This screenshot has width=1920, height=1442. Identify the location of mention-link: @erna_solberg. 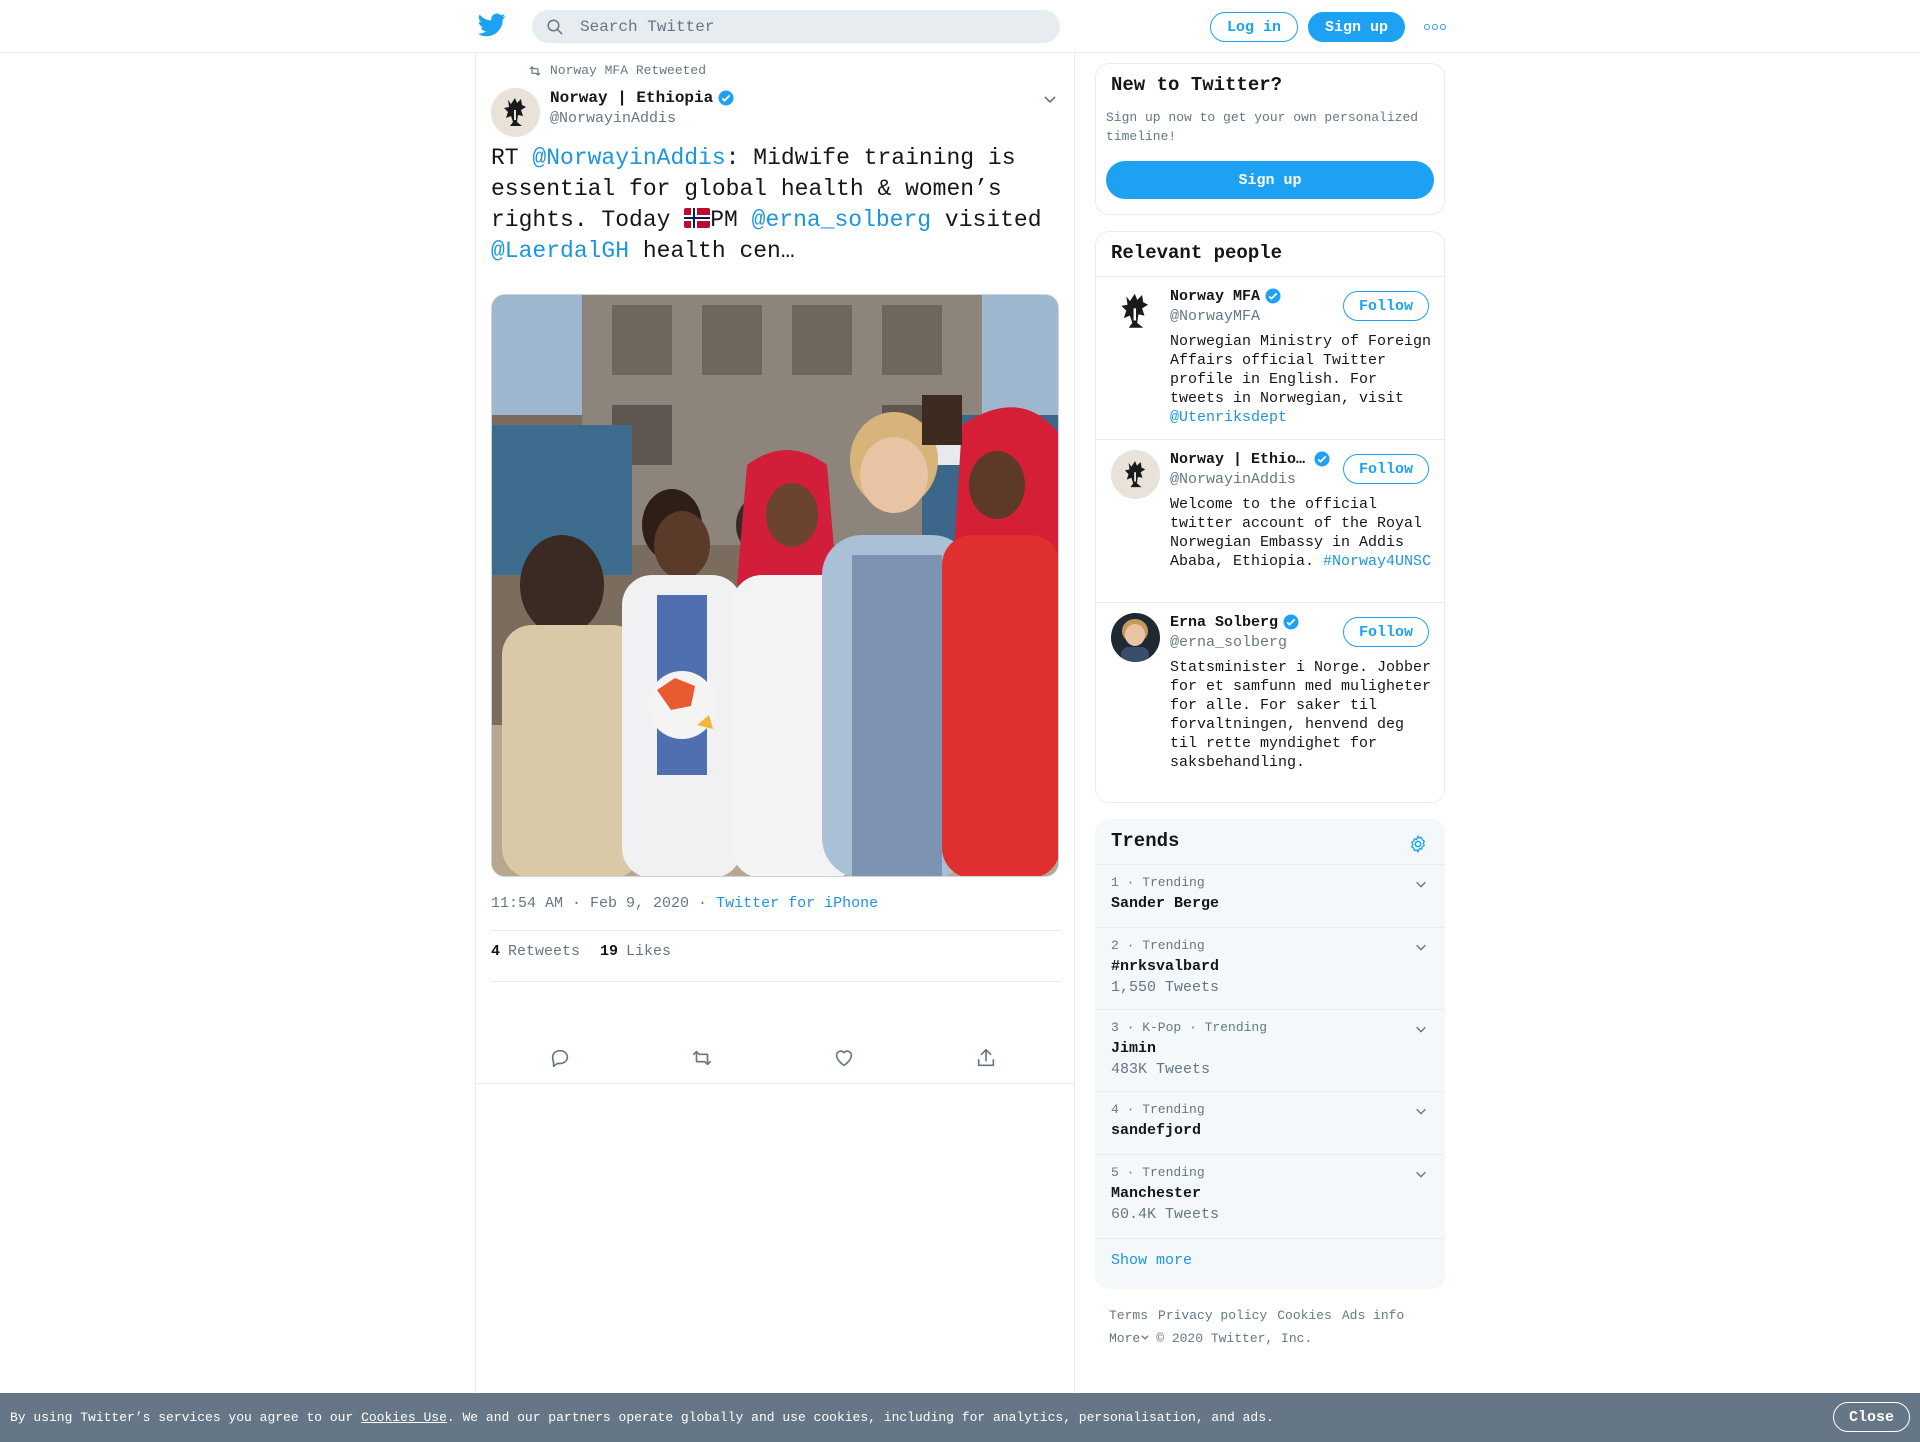
(841, 220).